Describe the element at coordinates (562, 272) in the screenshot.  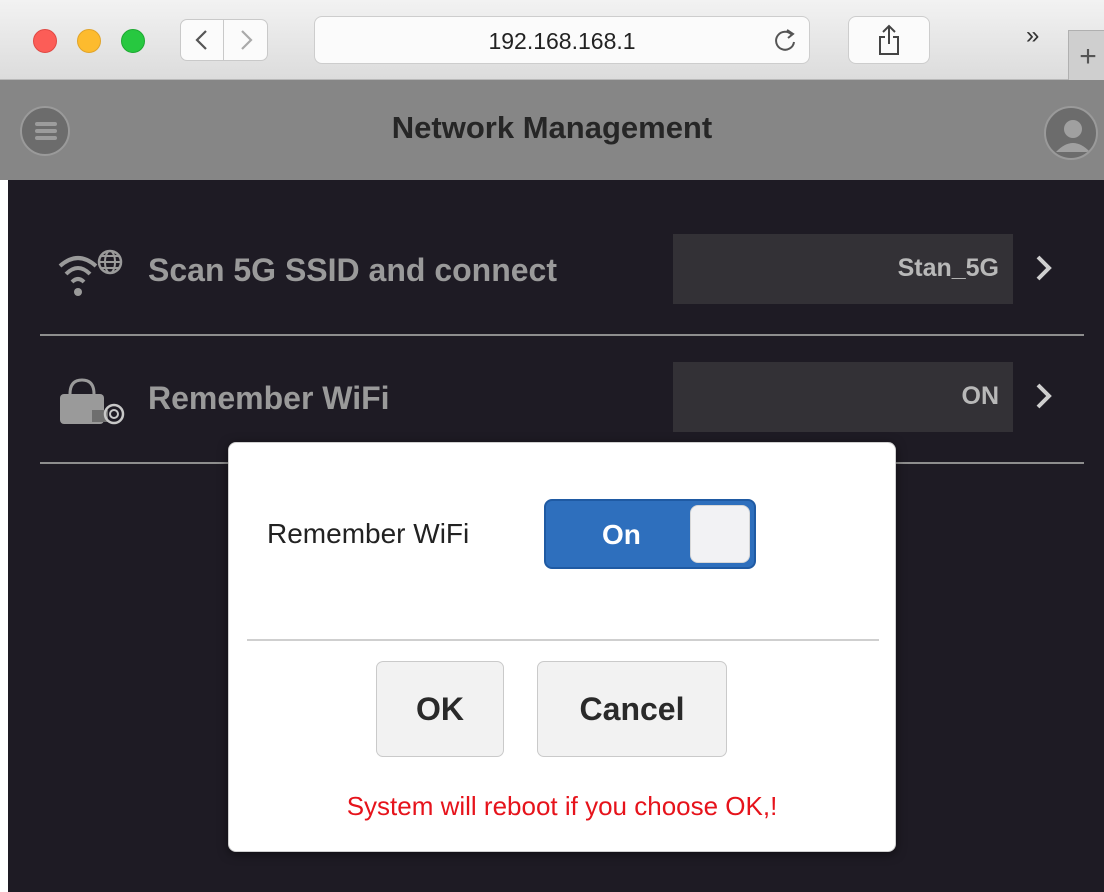
I see `settings-row-scan-5g: Scan 5G SSID and connect Stan_5G` at that location.